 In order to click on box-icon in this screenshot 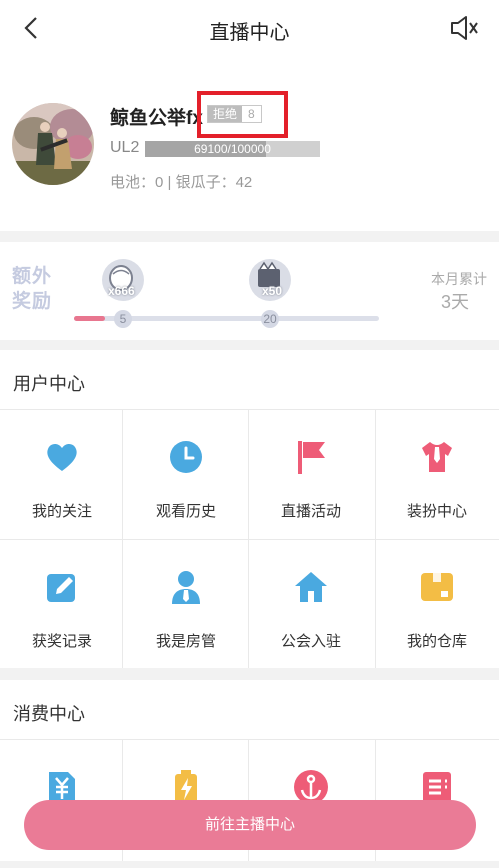, I will do `click(437, 587)`.